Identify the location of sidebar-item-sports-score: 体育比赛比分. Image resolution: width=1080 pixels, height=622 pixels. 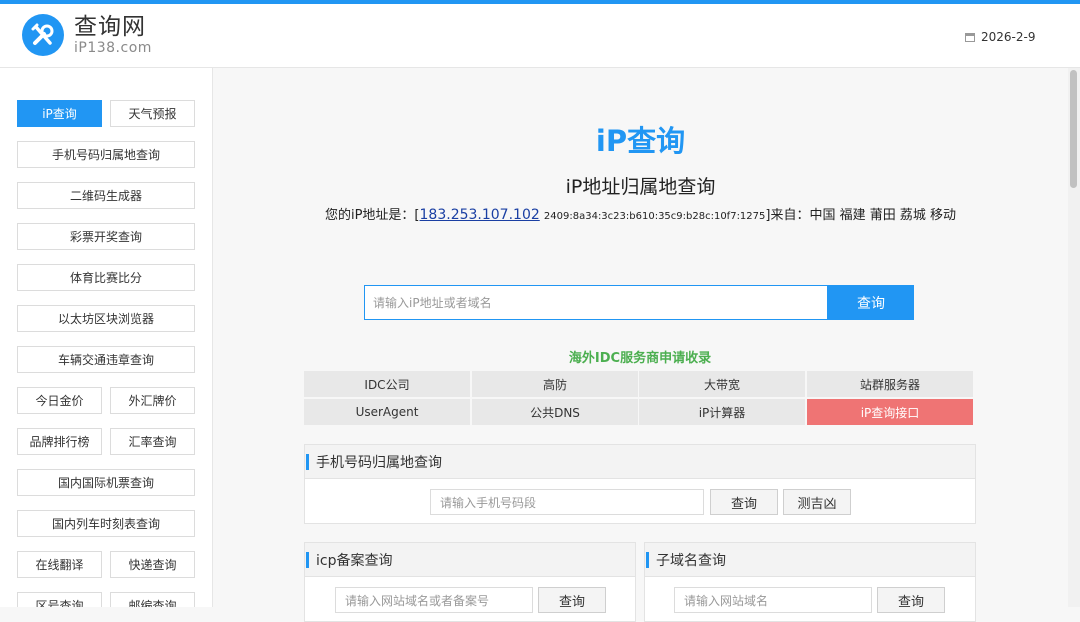
(106, 277).